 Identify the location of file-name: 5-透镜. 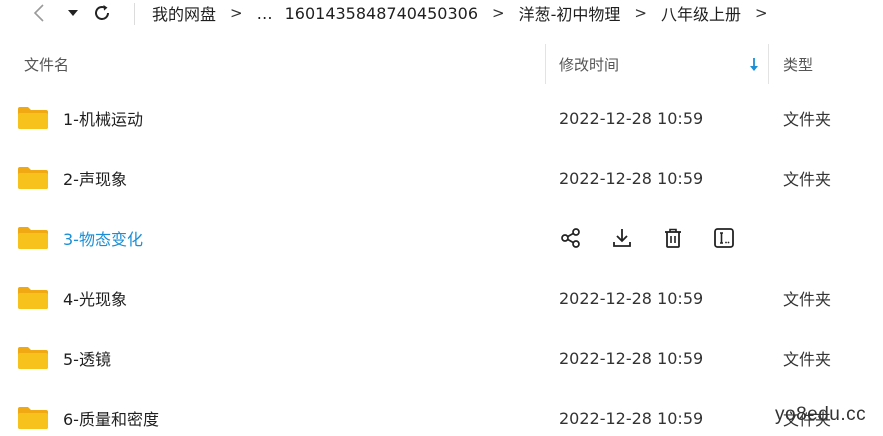
(87, 358).